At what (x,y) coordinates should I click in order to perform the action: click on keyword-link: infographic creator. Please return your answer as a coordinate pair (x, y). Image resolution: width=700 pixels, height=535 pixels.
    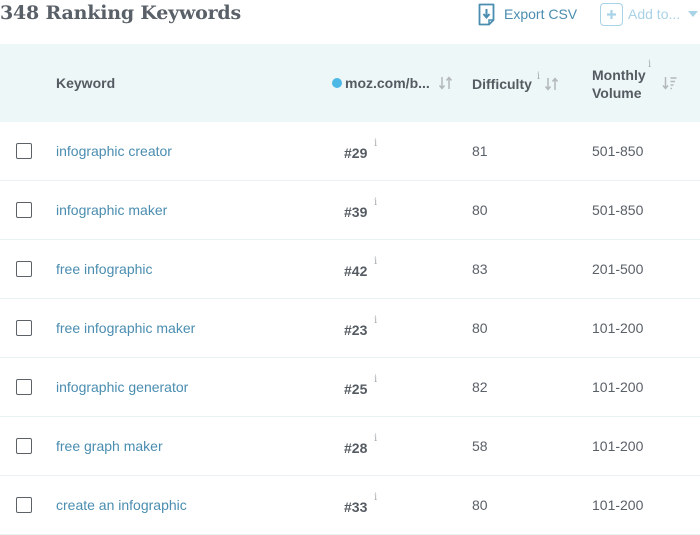
    Looking at the image, I should click on (114, 151).